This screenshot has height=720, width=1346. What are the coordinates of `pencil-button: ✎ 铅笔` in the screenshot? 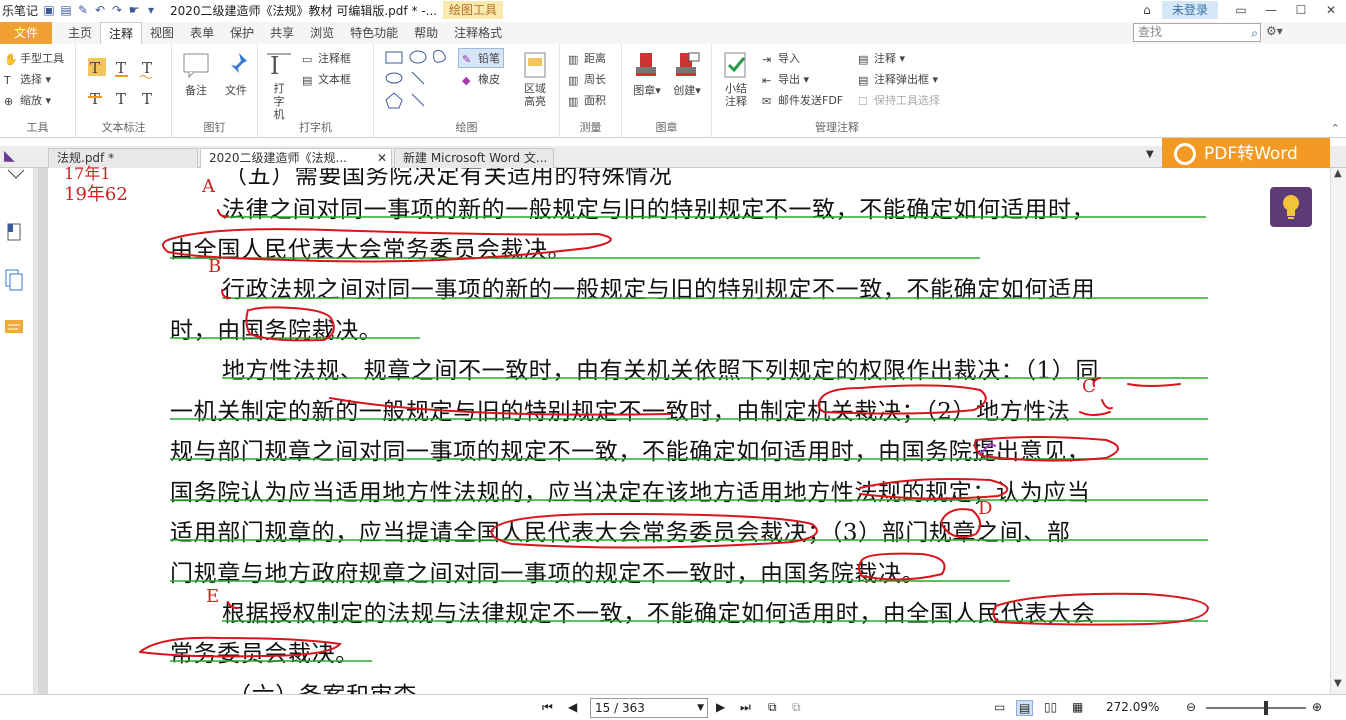 It's located at (481, 58).